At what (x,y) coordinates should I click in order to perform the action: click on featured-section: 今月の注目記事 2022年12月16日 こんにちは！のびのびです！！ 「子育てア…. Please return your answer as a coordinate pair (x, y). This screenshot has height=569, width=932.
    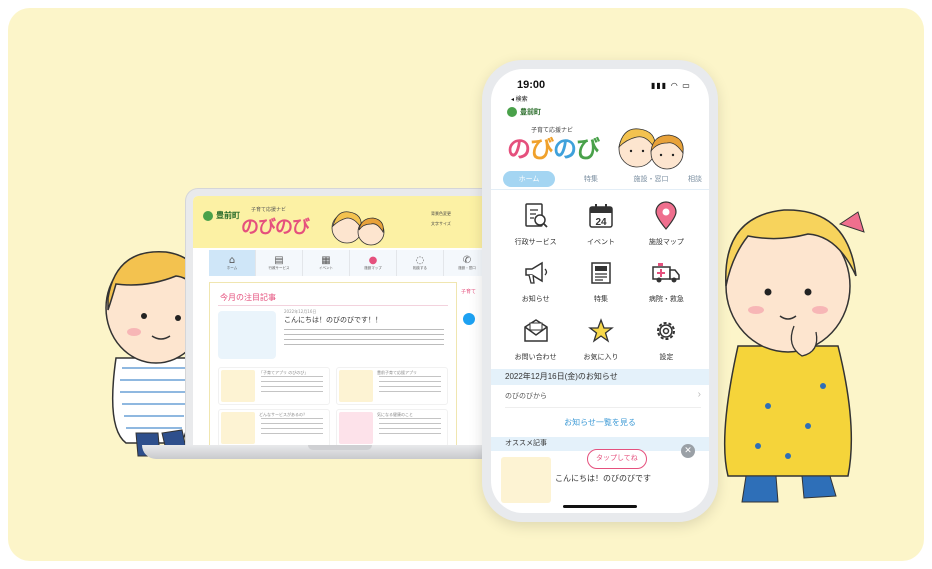
    Looking at the image, I should click on (333, 369).